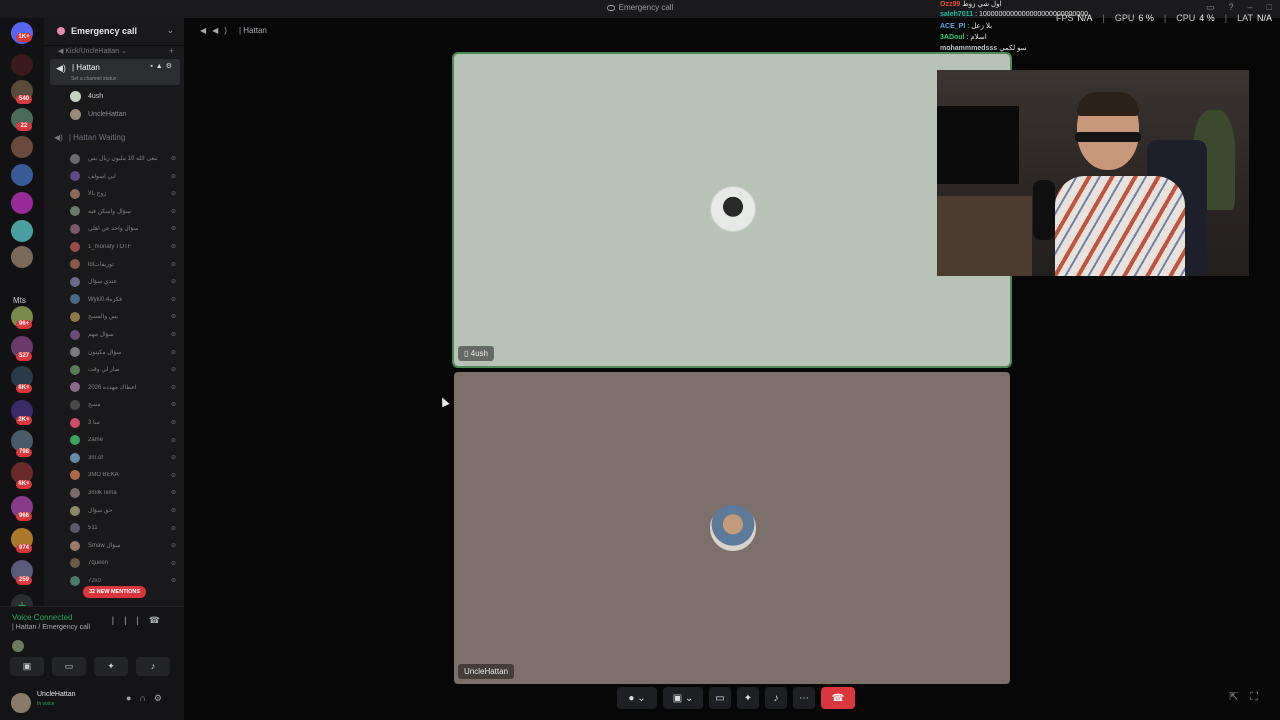 The image size is (1280, 720). Describe the element at coordinates (146, 698) in the screenshot. I see `headphones-icon: ∩` at that location.